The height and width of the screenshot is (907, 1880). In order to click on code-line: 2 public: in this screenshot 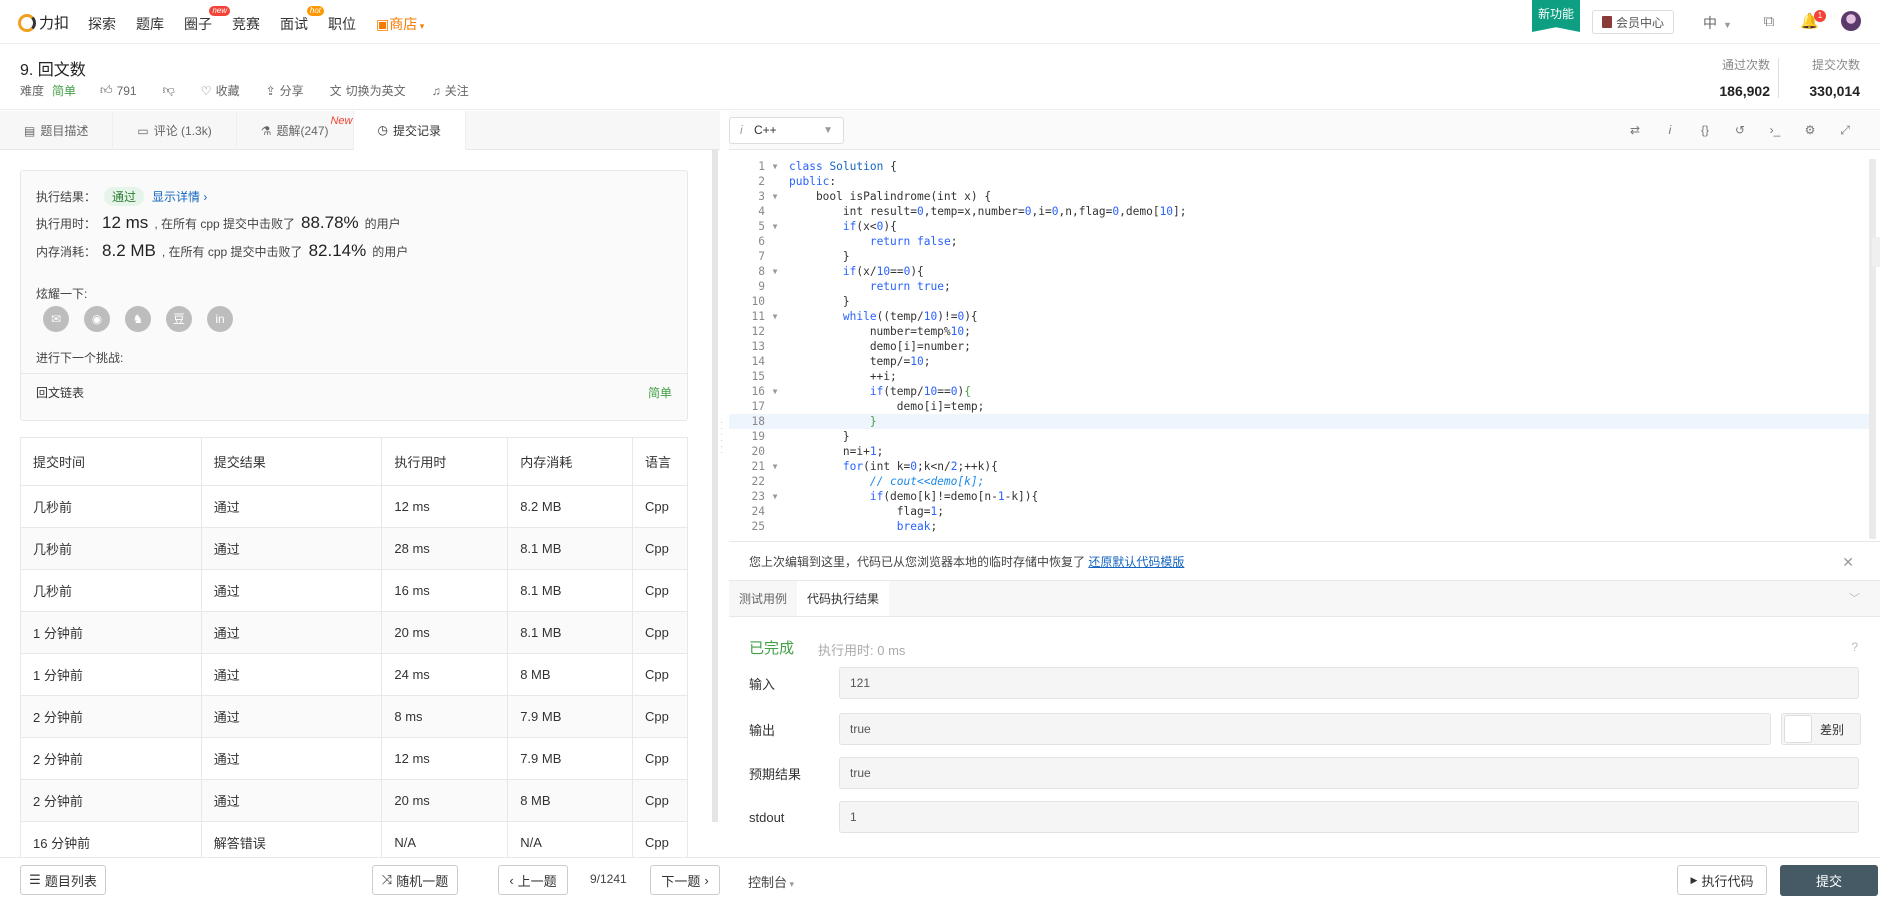, I will do `click(1300, 181)`.